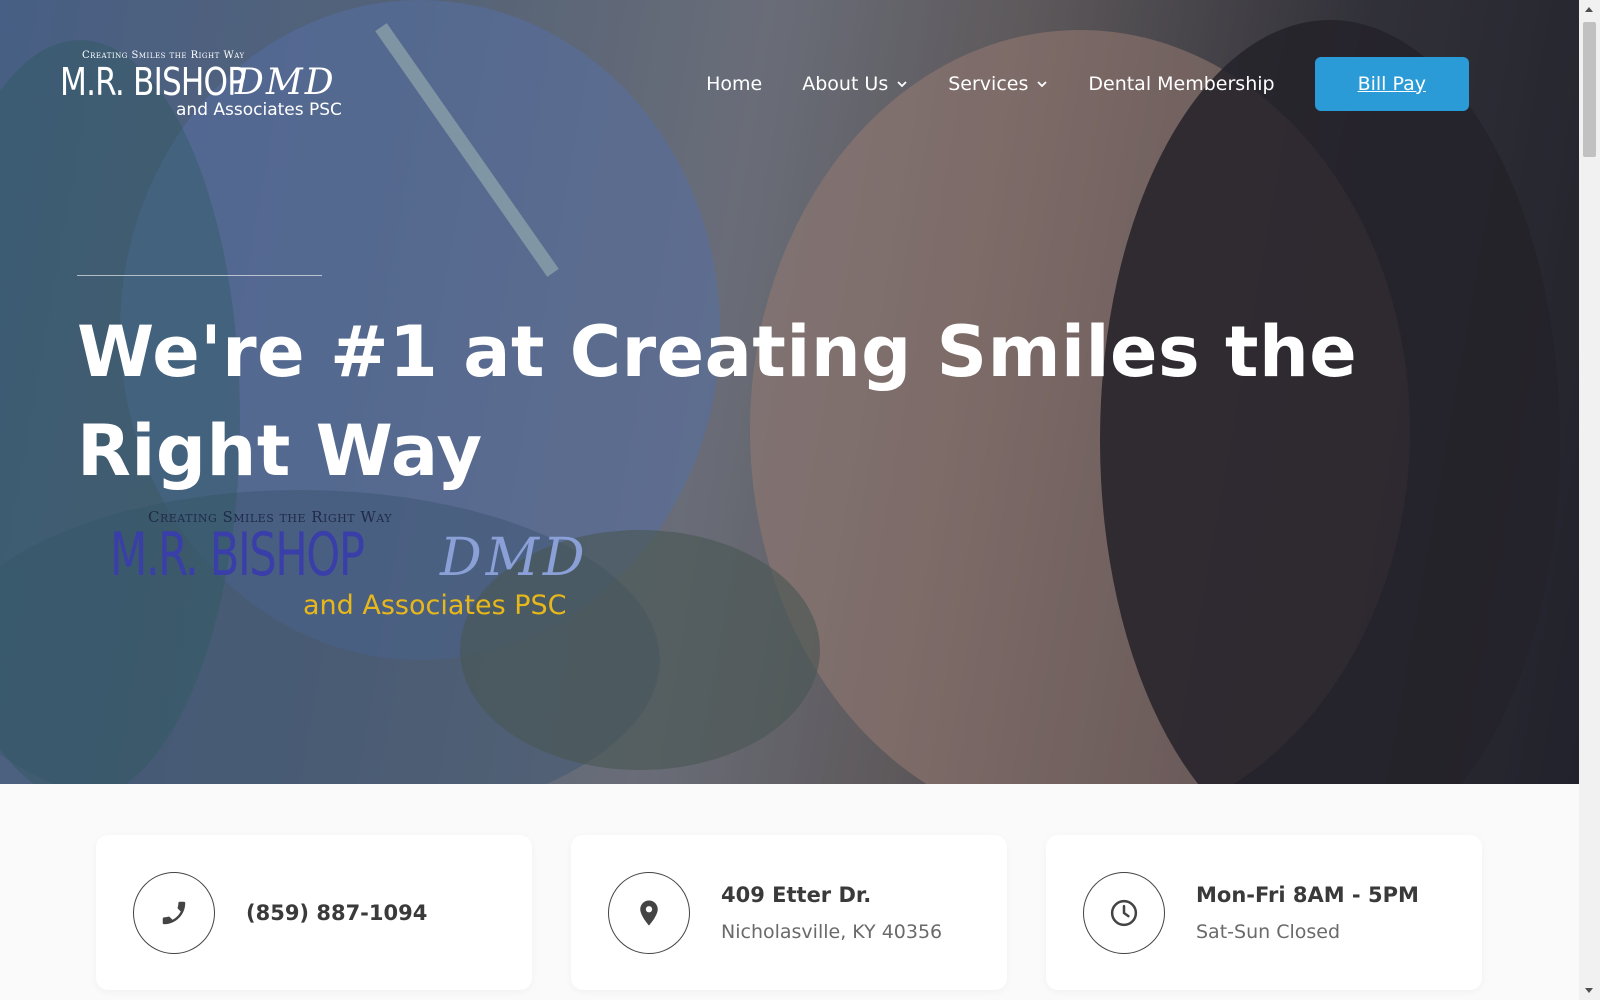 The image size is (1600, 1000). I want to click on nav-membership-label: Dental Membership, so click(1181, 83).